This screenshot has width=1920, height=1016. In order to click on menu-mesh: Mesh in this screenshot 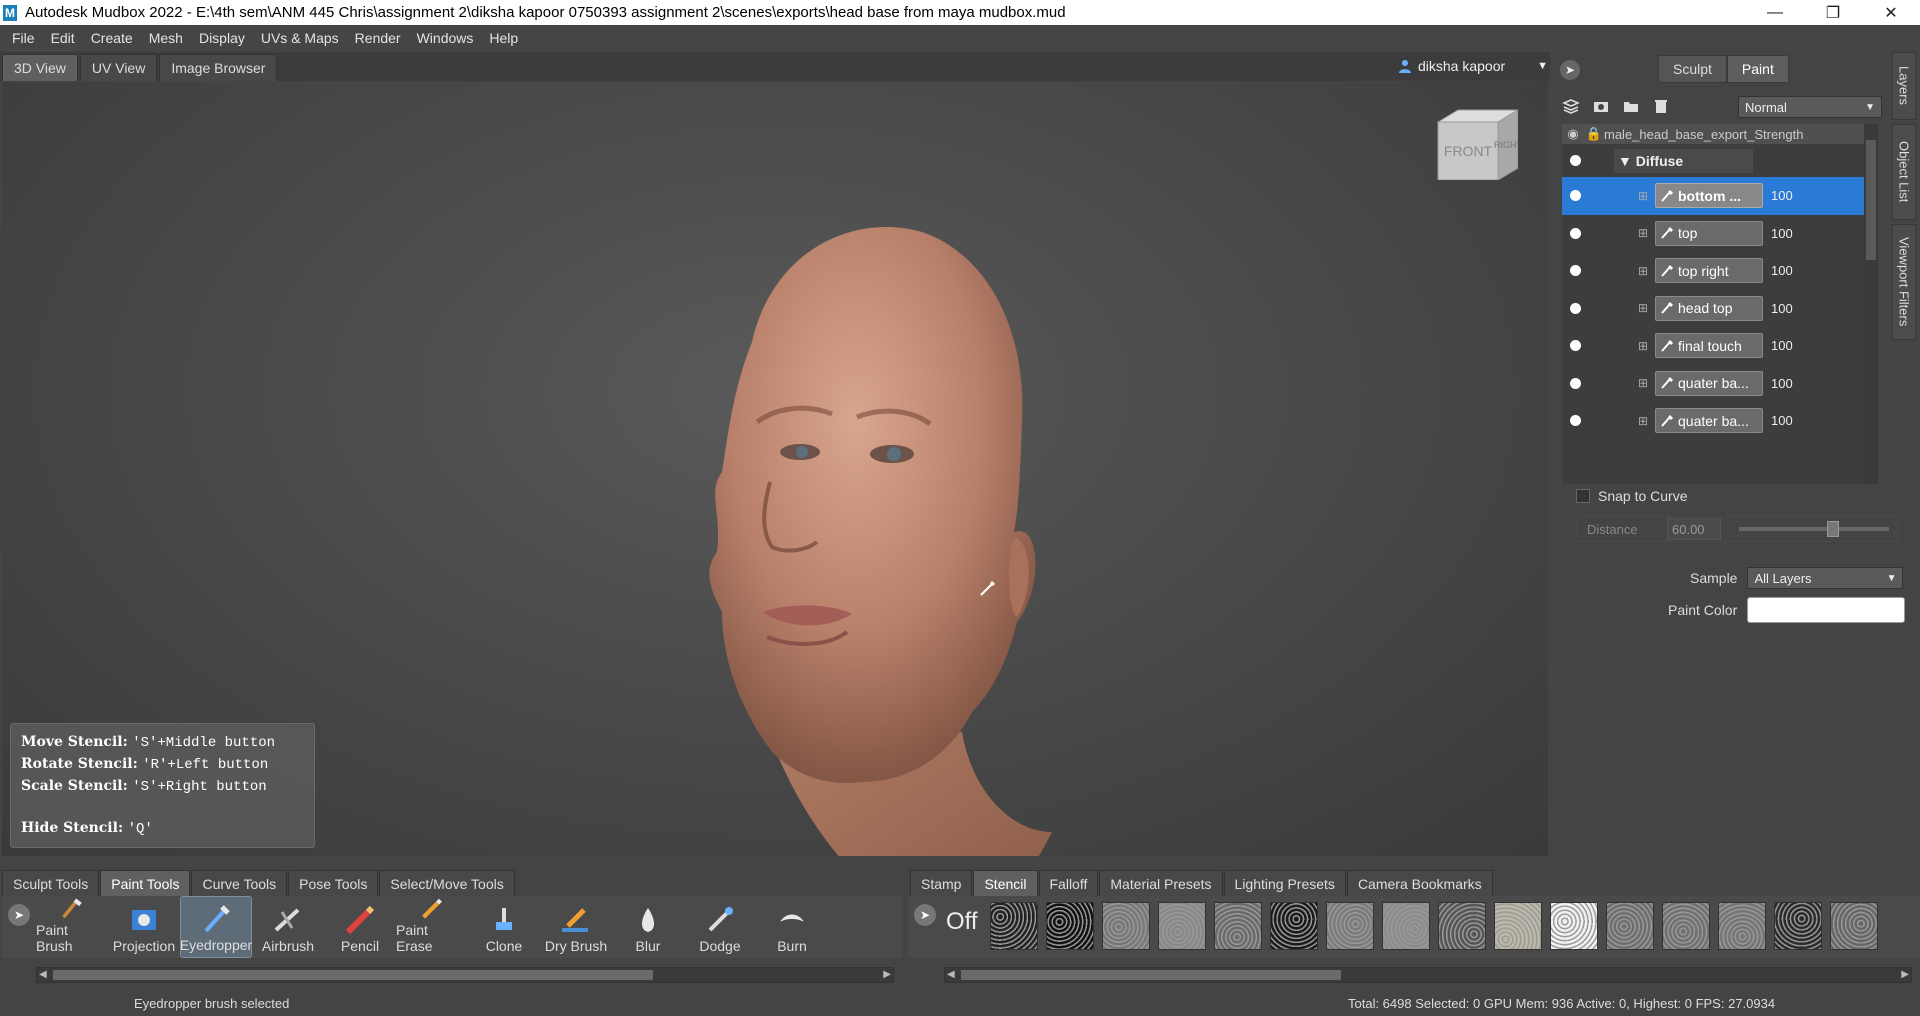, I will do `click(166, 38)`.